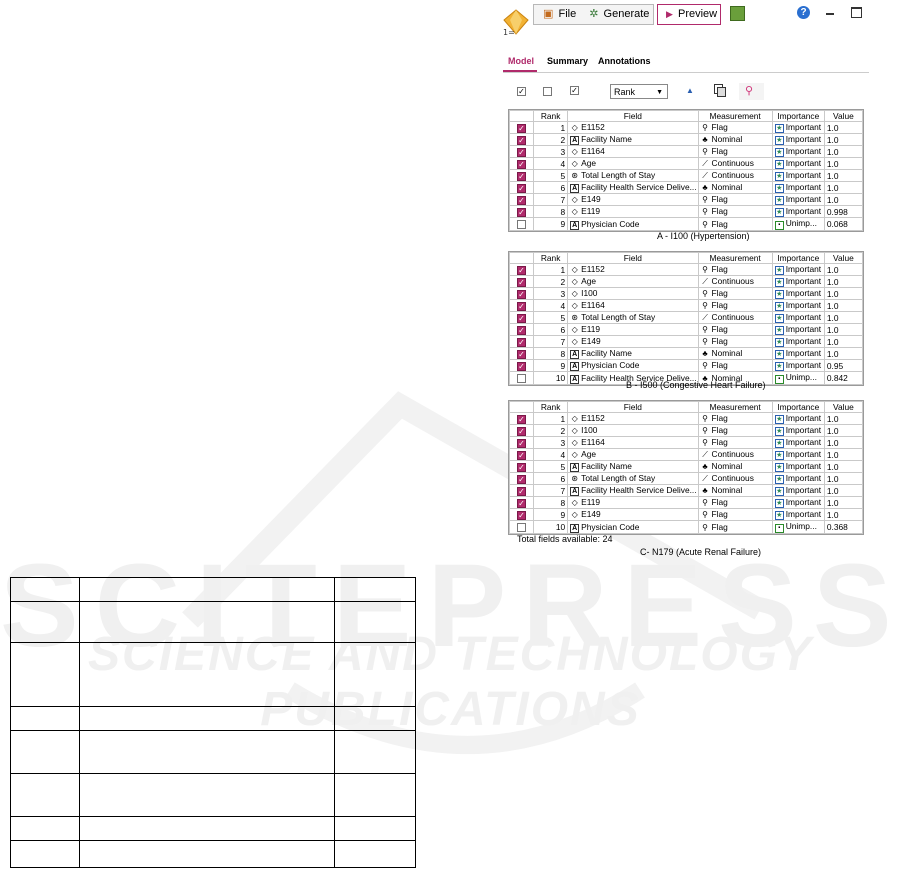  I want to click on tab-summary: Summary, so click(567, 61).